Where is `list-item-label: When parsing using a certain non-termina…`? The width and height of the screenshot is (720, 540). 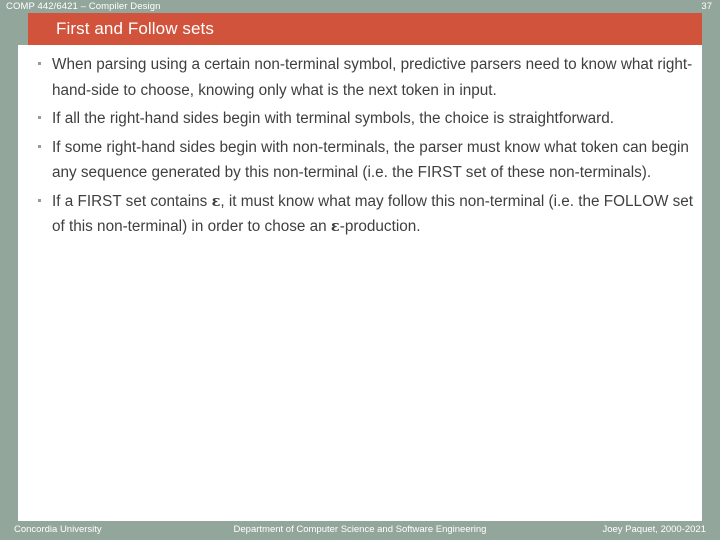
list-item-label: When parsing using a certain non-termina… is located at coordinates (373, 77).